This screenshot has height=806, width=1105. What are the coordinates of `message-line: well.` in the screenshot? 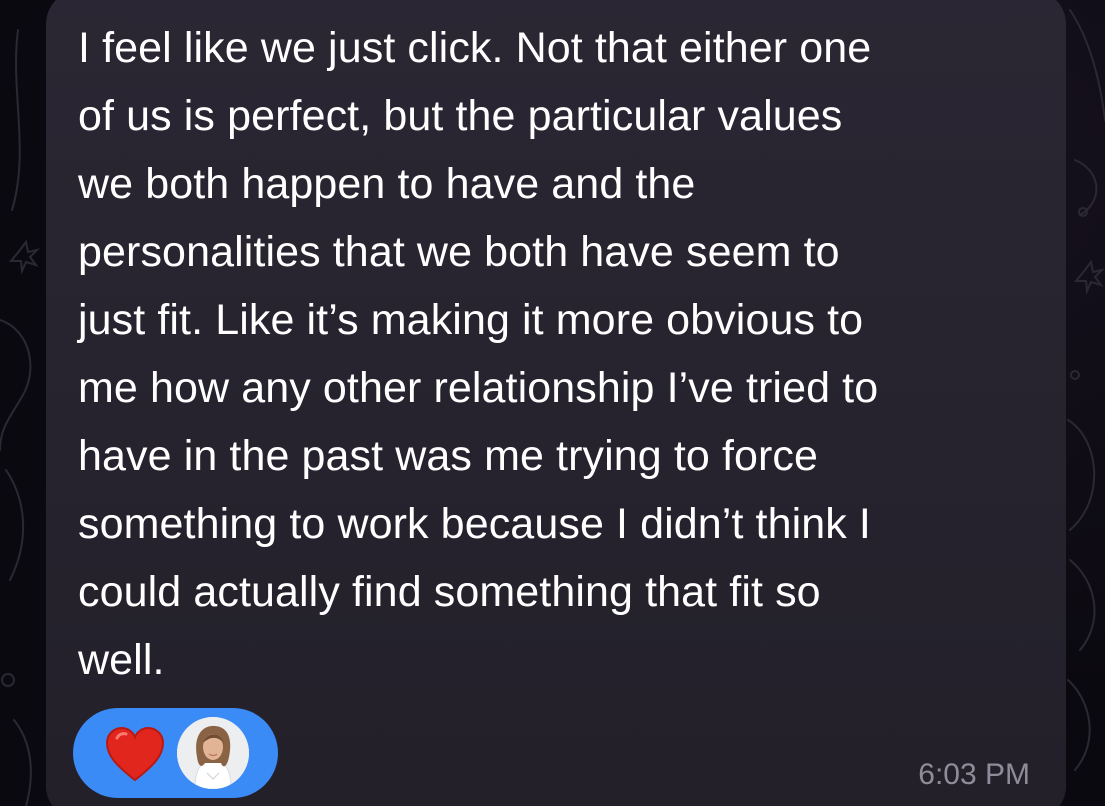 It's located at (121, 660).